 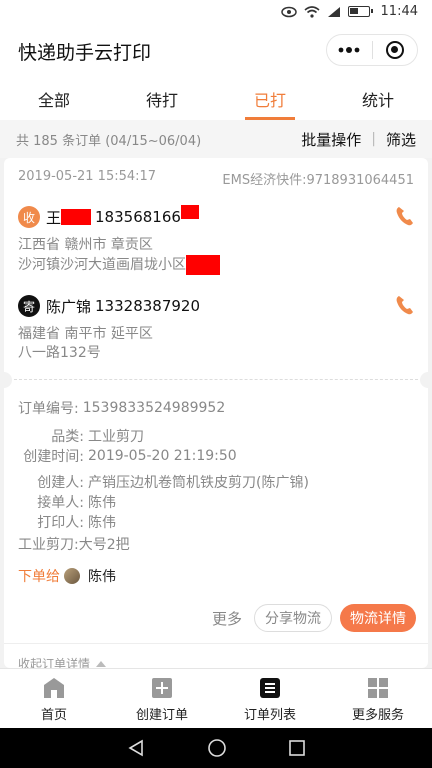 What do you see at coordinates (216, 327) in the screenshot?
I see `sender-block: 寄 陈广锦 13328387920 福建省 南平市 延平区 八一路132号` at bounding box center [216, 327].